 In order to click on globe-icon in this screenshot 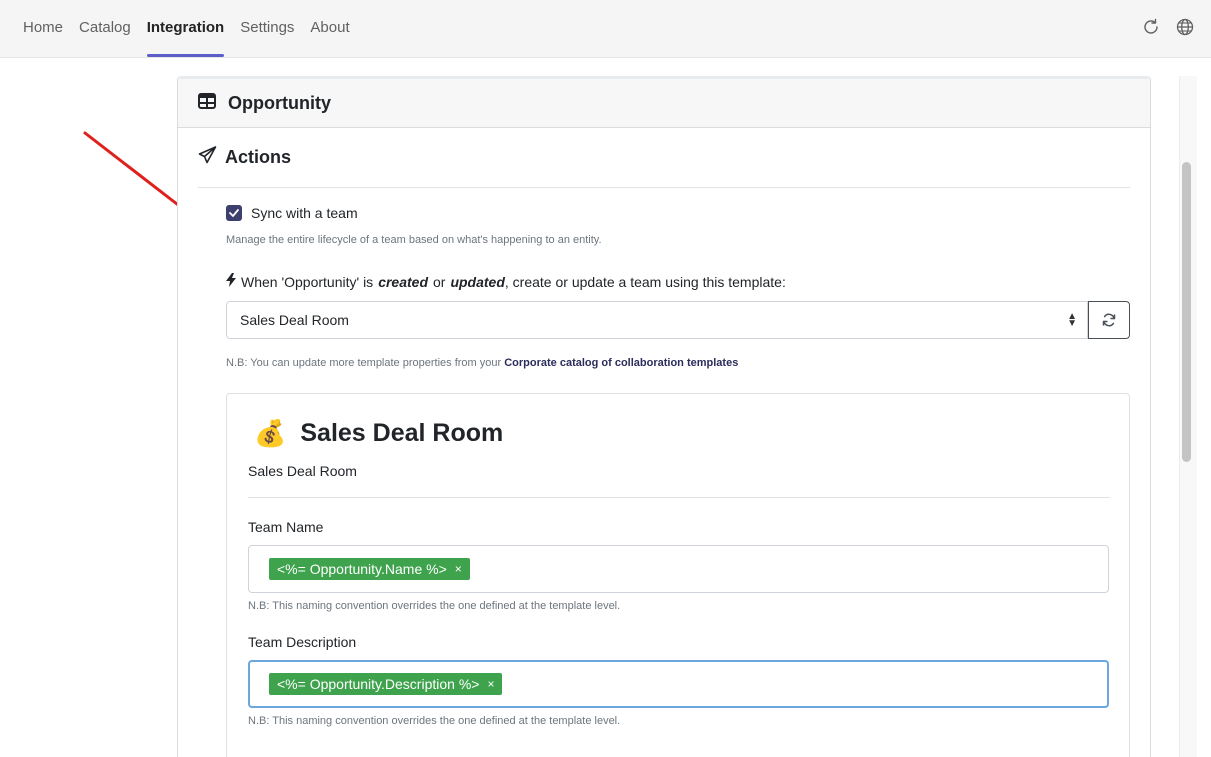, I will do `click(1185, 27)`.